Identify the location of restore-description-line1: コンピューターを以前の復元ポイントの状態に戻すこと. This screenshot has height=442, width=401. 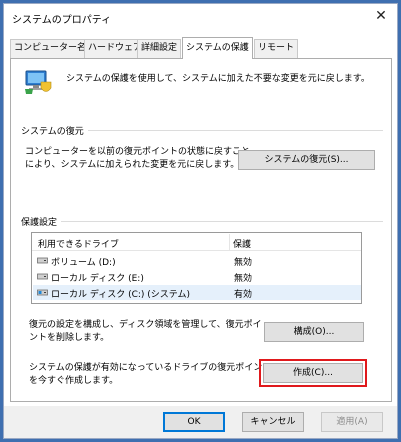
(138, 152).